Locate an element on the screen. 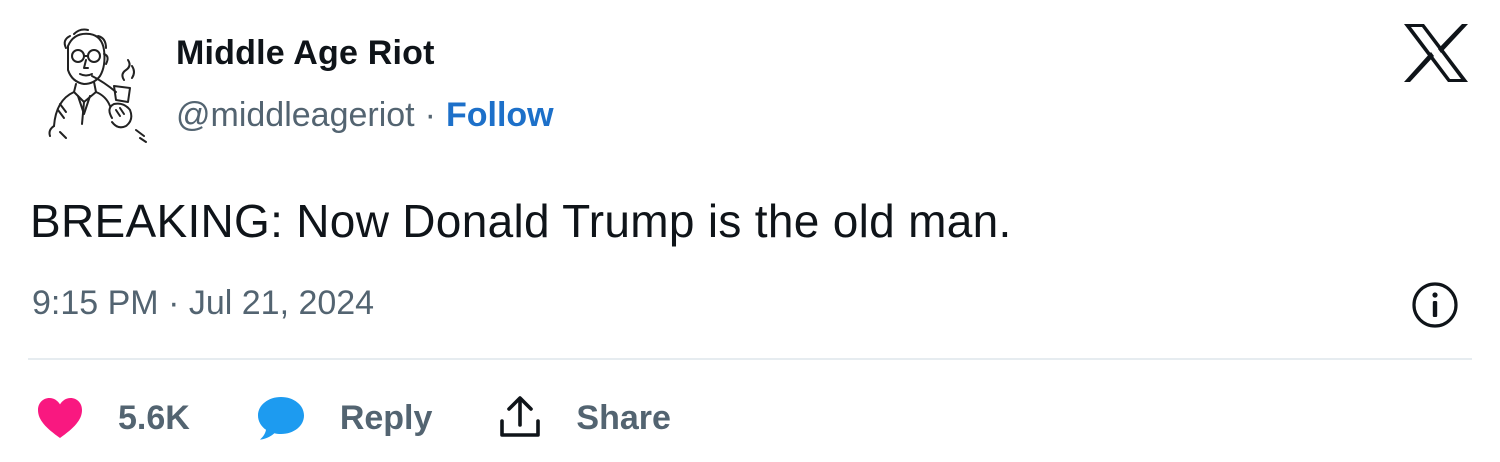 This screenshot has height=462, width=1500. author-avatar is located at coordinates (96, 85).